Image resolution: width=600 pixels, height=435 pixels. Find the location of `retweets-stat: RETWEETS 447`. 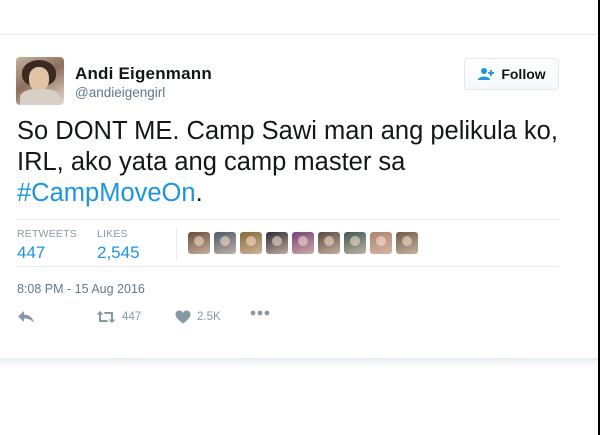

retweets-stat: RETWEETS 447 is located at coordinates (47, 245).